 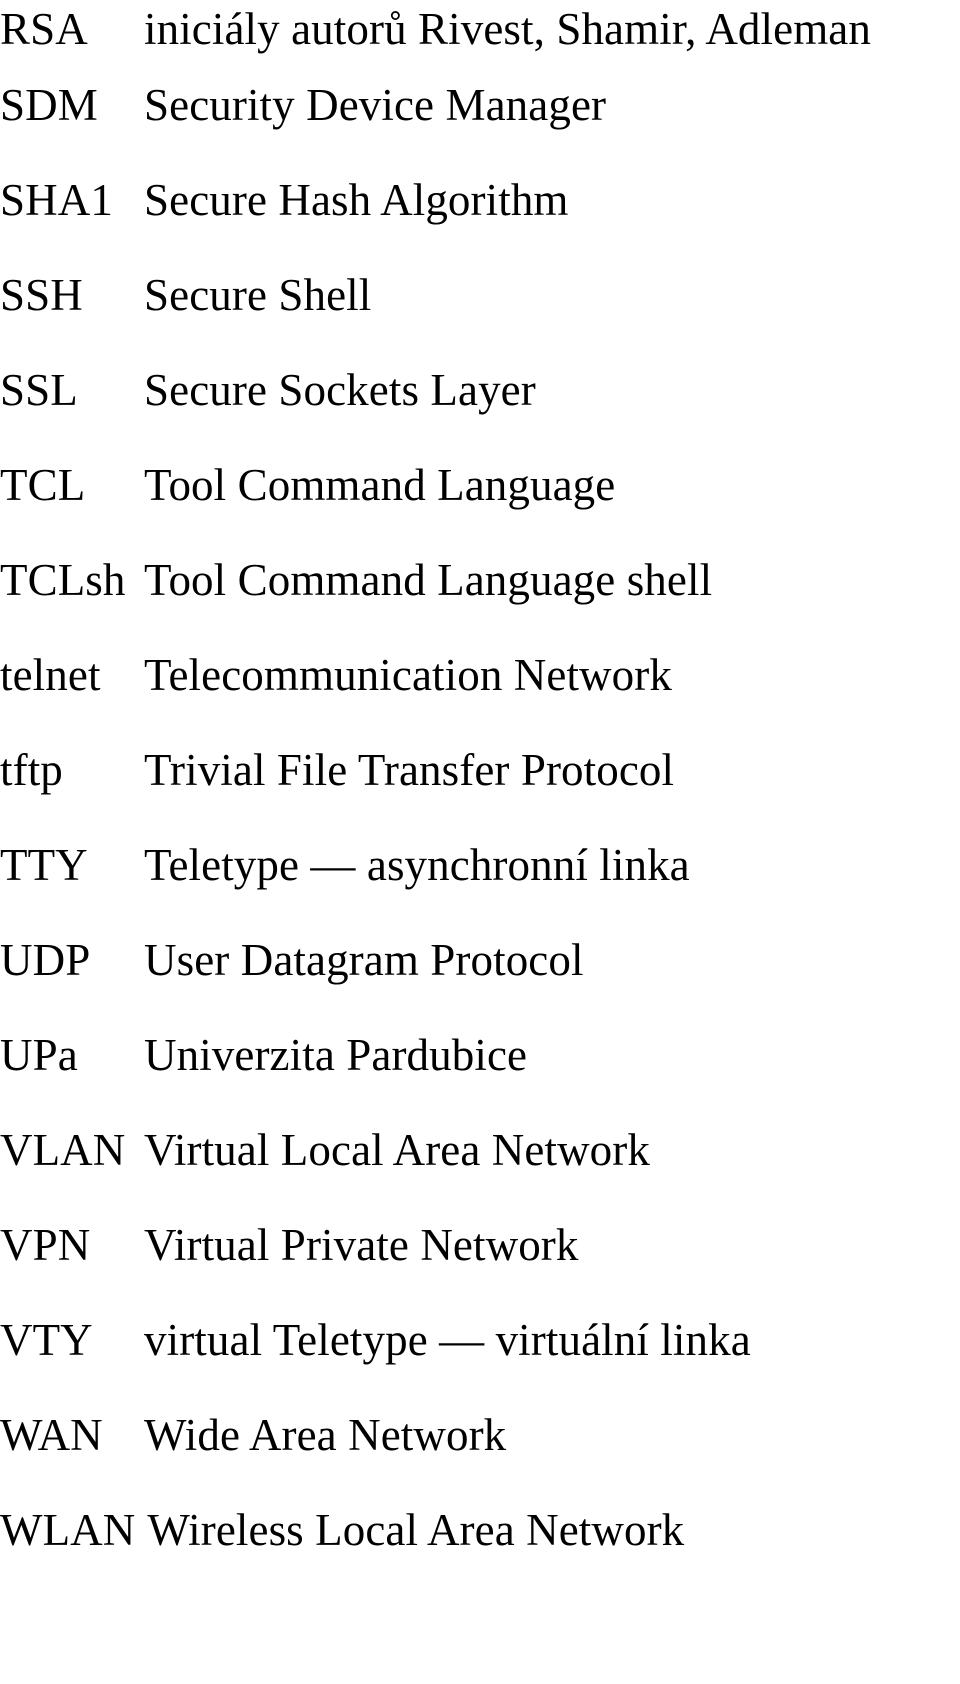 What do you see at coordinates (325, 1435) in the screenshot?
I see `abbreviation-description: Wide Area Network` at bounding box center [325, 1435].